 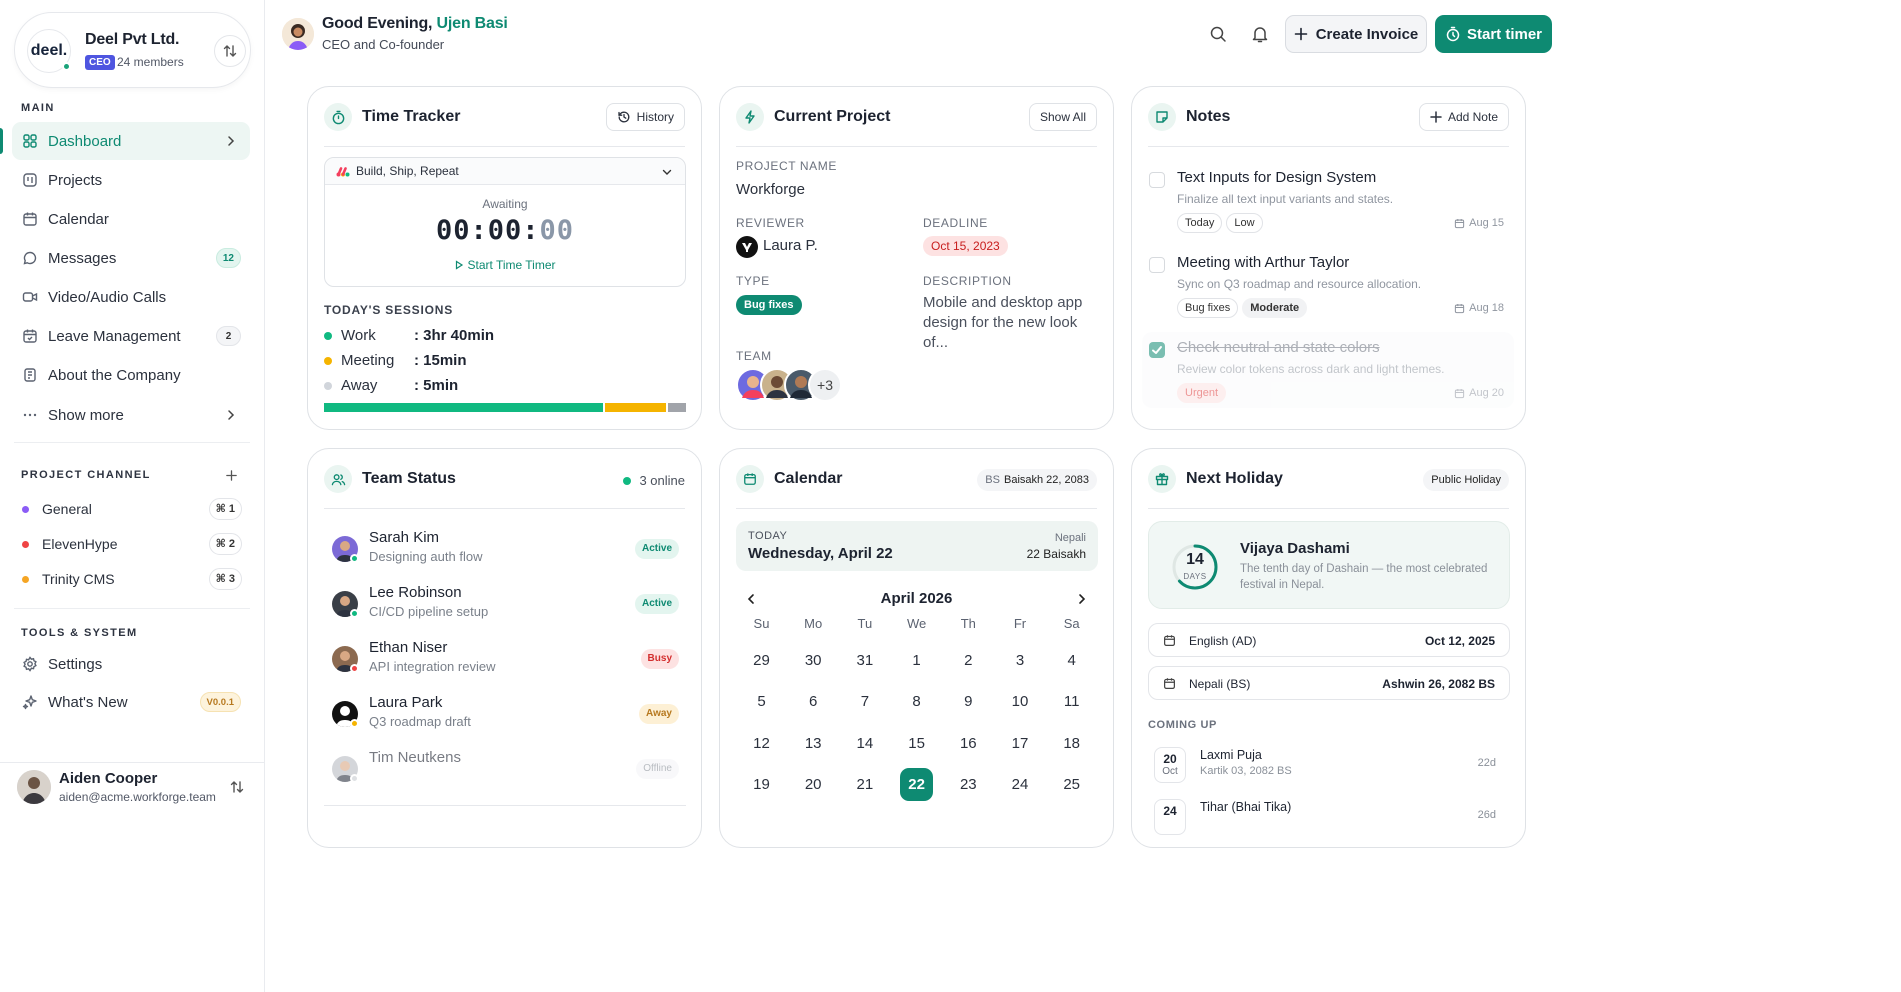 What do you see at coordinates (916, 660) in the screenshot?
I see `calendar-day: 1` at bounding box center [916, 660].